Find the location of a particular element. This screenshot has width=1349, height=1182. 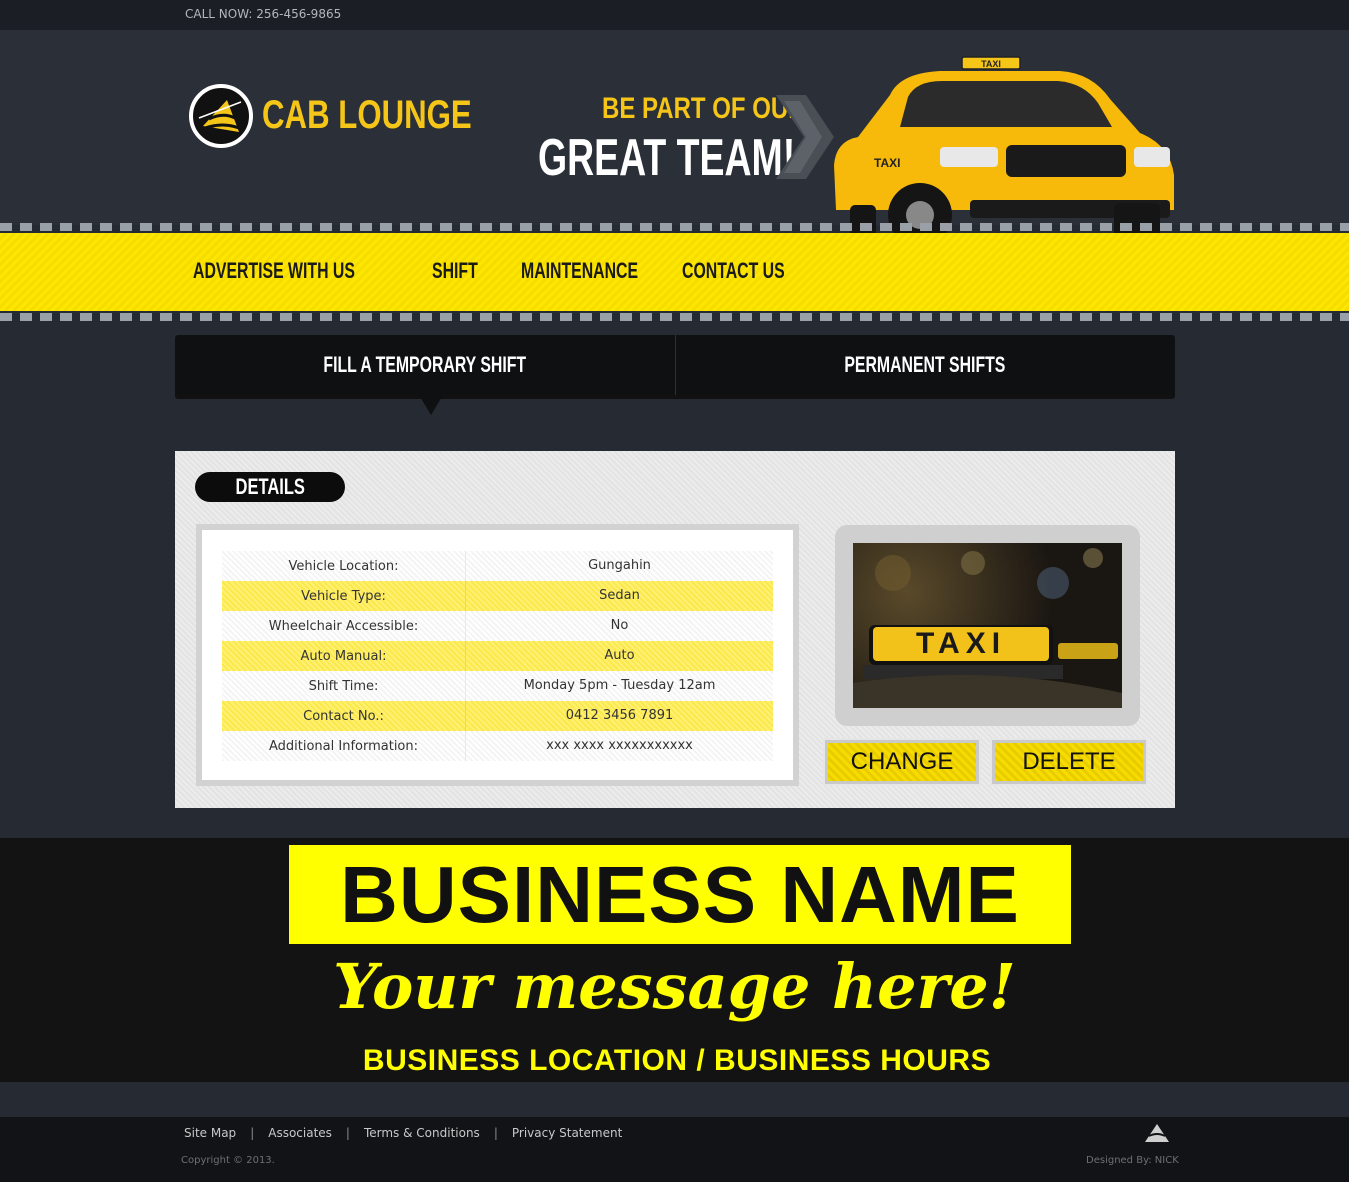

nav-advertise-with-us: ADVERTISE WITH US is located at coordinates (274, 271).